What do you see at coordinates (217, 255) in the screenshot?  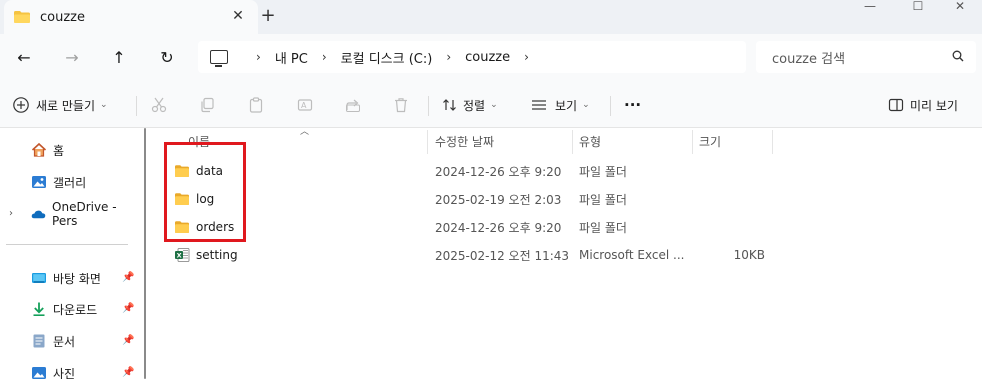 I see `file-name: setting` at bounding box center [217, 255].